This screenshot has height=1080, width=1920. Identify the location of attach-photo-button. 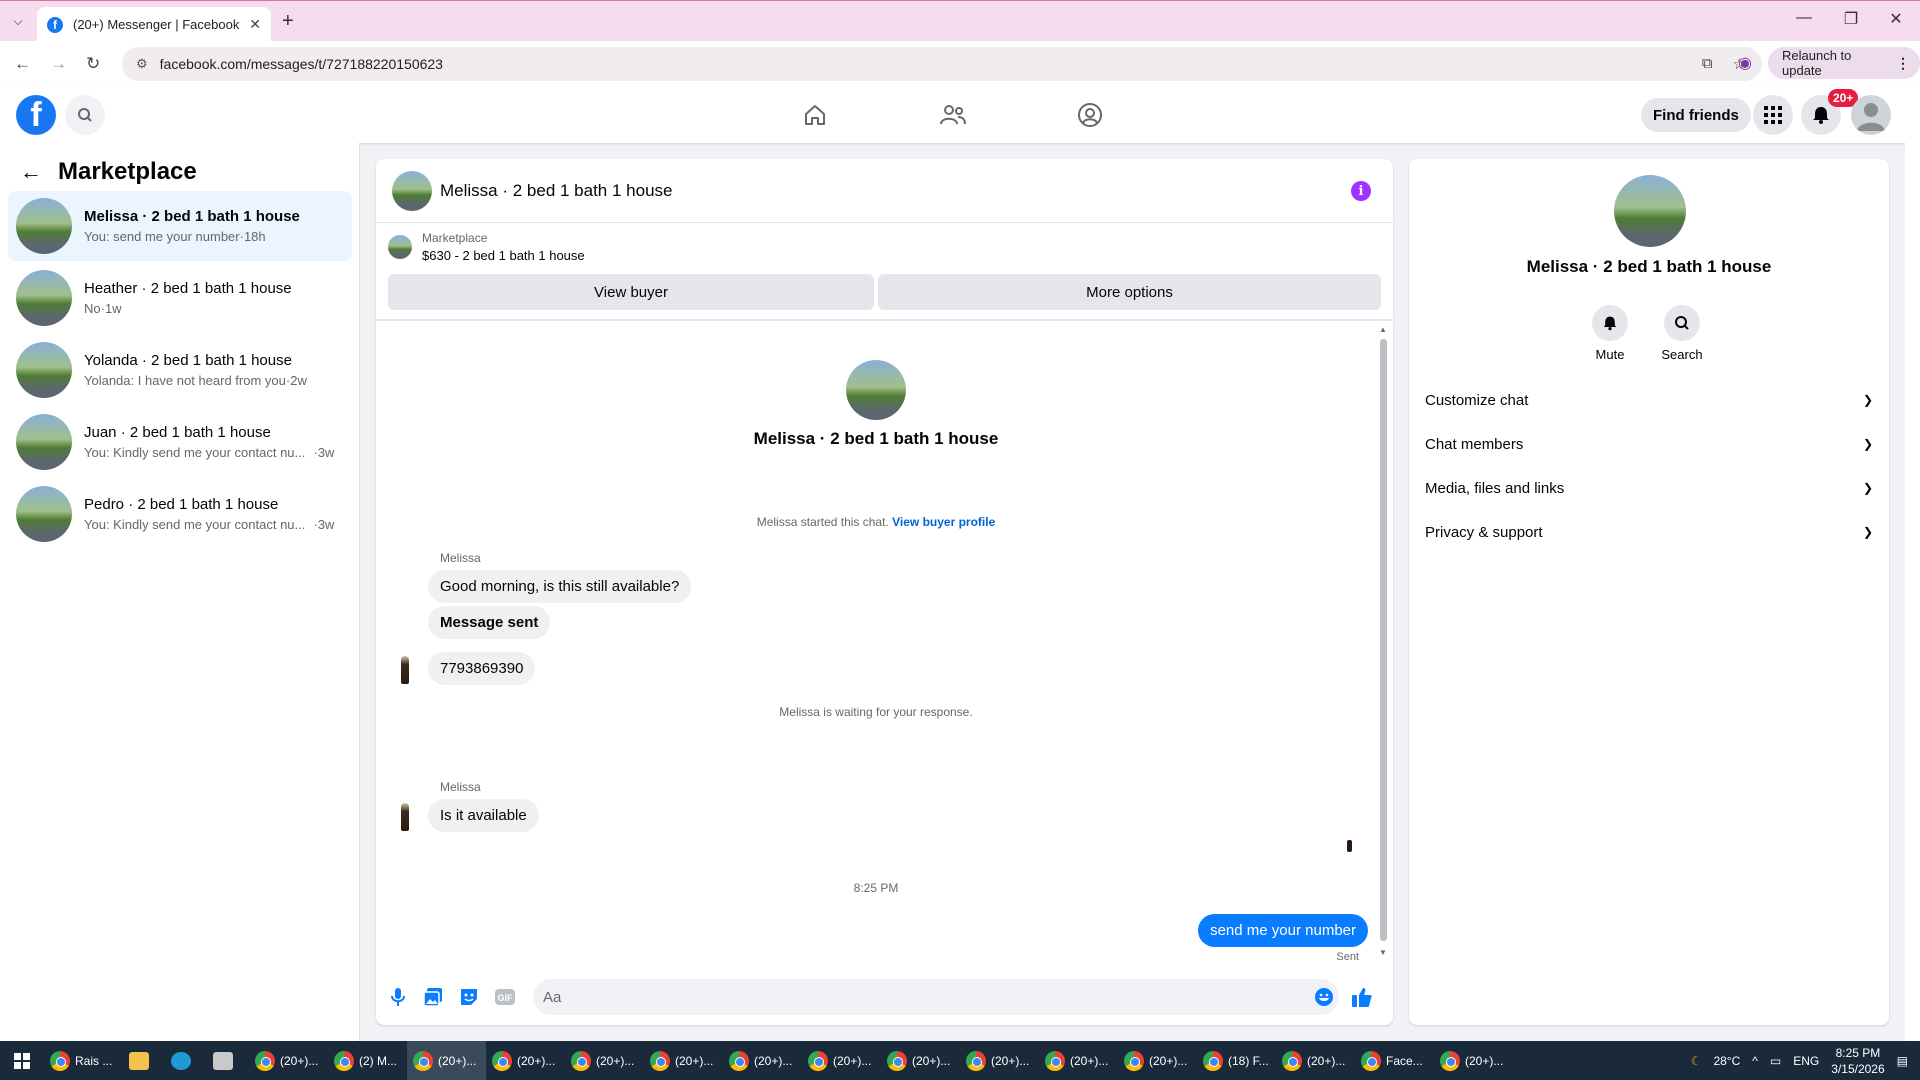
(433, 997).